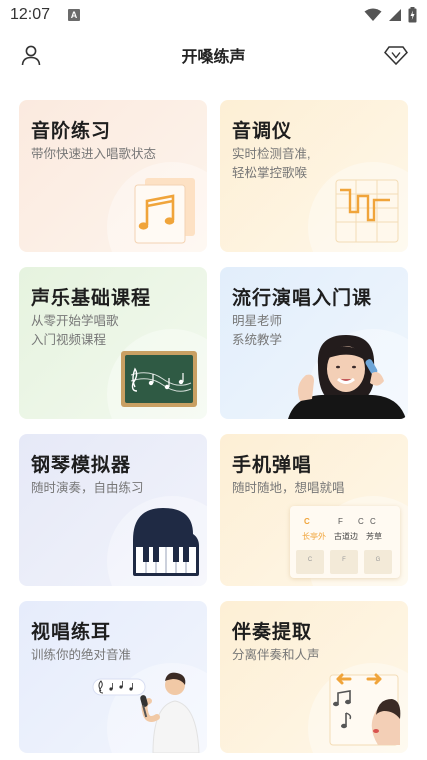 The height and width of the screenshot is (760, 427). I want to click on wifi-icon, so click(373, 14).